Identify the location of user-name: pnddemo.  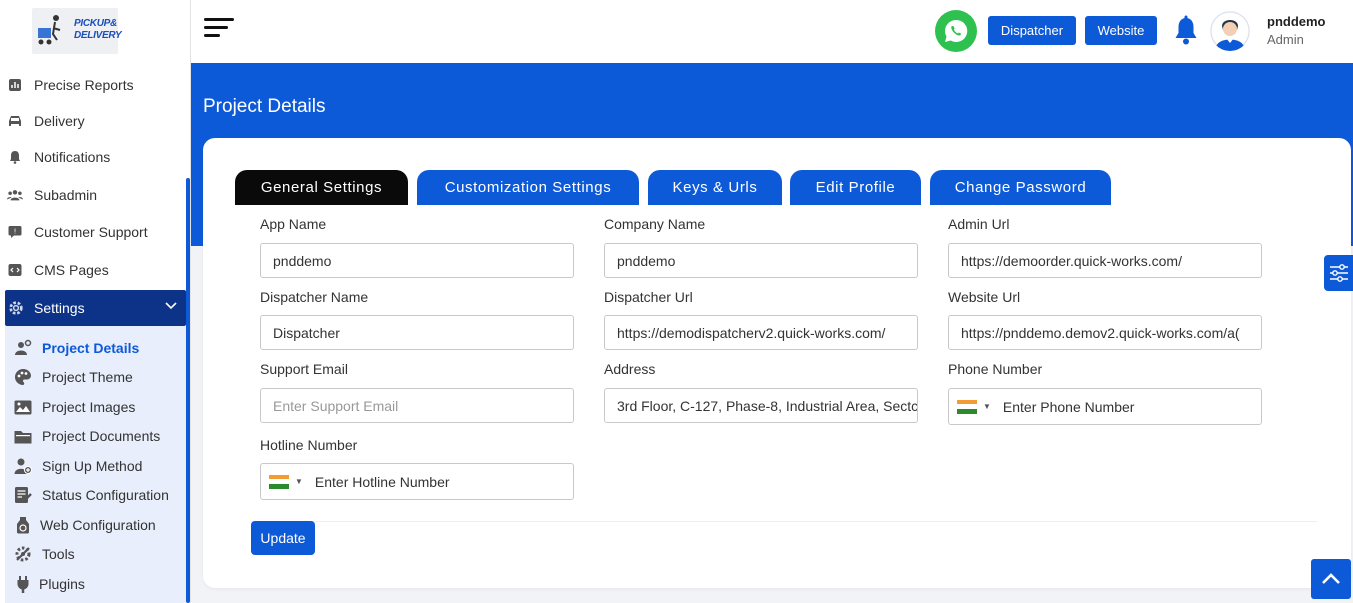
(1296, 21).